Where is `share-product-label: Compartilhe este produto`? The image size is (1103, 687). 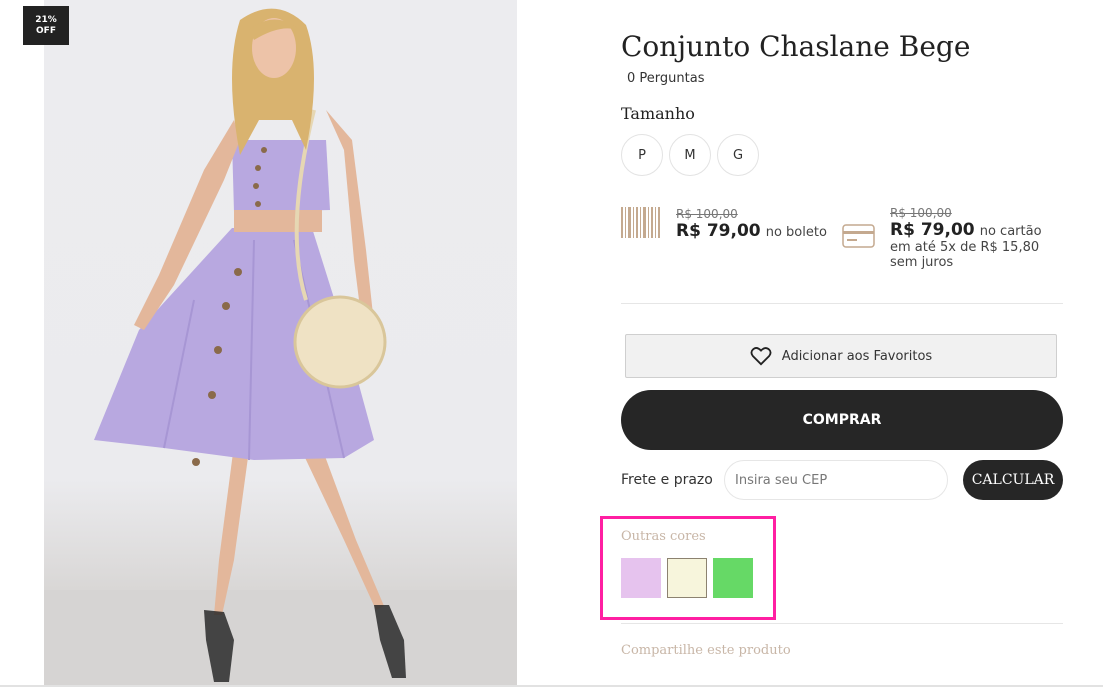 share-product-label: Compartilhe este produto is located at coordinates (706, 650).